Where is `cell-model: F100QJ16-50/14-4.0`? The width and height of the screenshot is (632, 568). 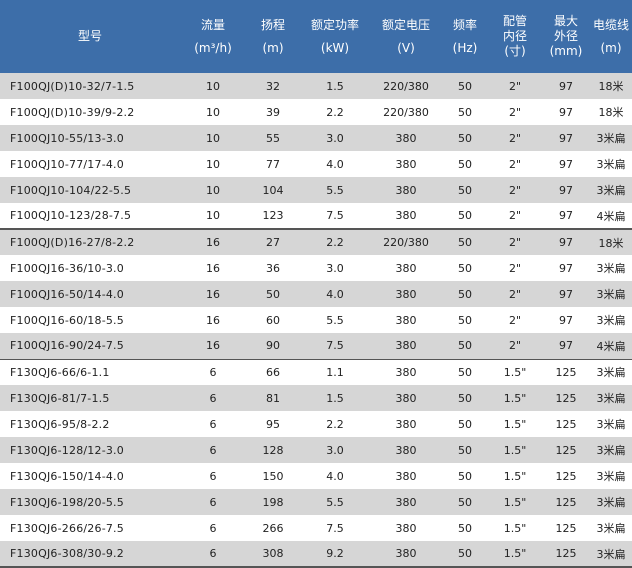 cell-model: F100QJ16-50/14-4.0 is located at coordinates (67, 294).